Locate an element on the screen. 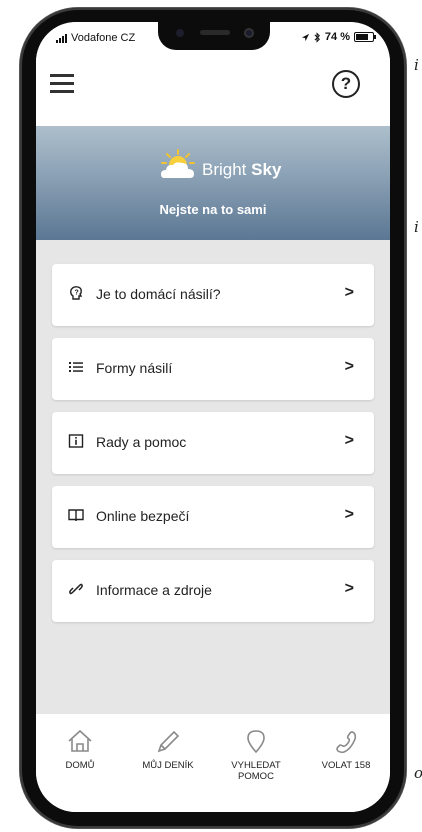  nav-home: DOMŮ is located at coordinates (80, 749).